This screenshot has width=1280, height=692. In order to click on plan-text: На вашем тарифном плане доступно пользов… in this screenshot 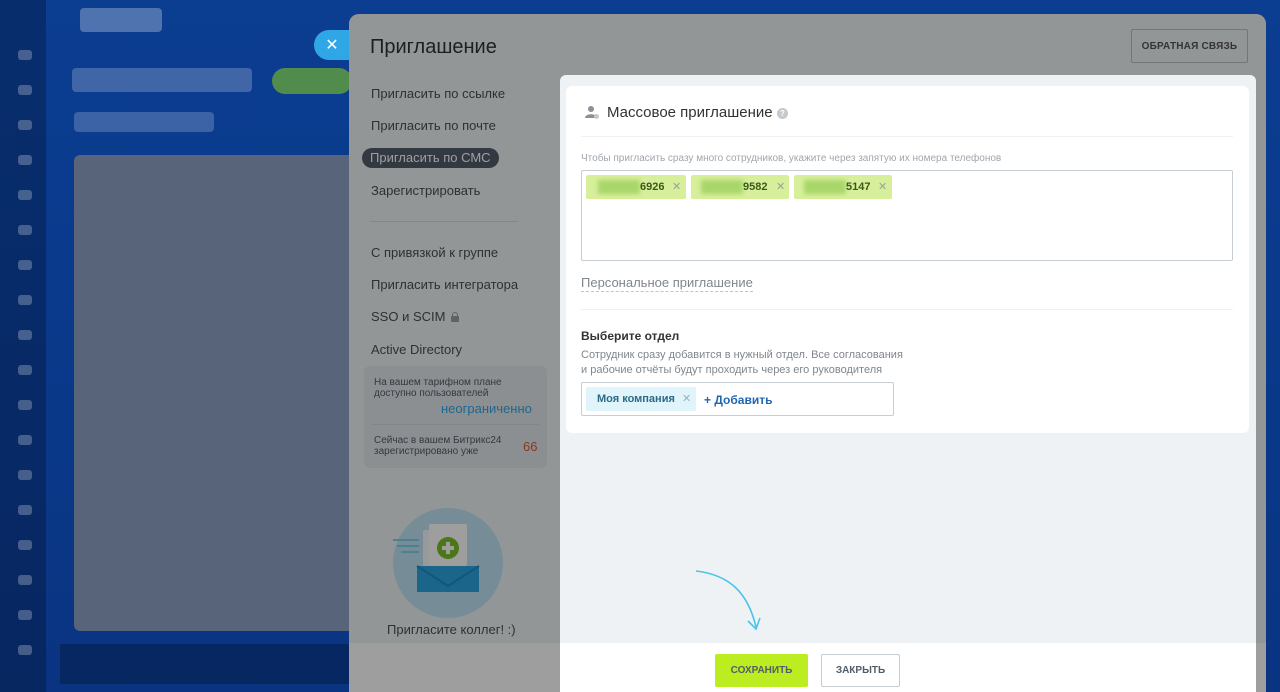, I will do `click(438, 388)`.